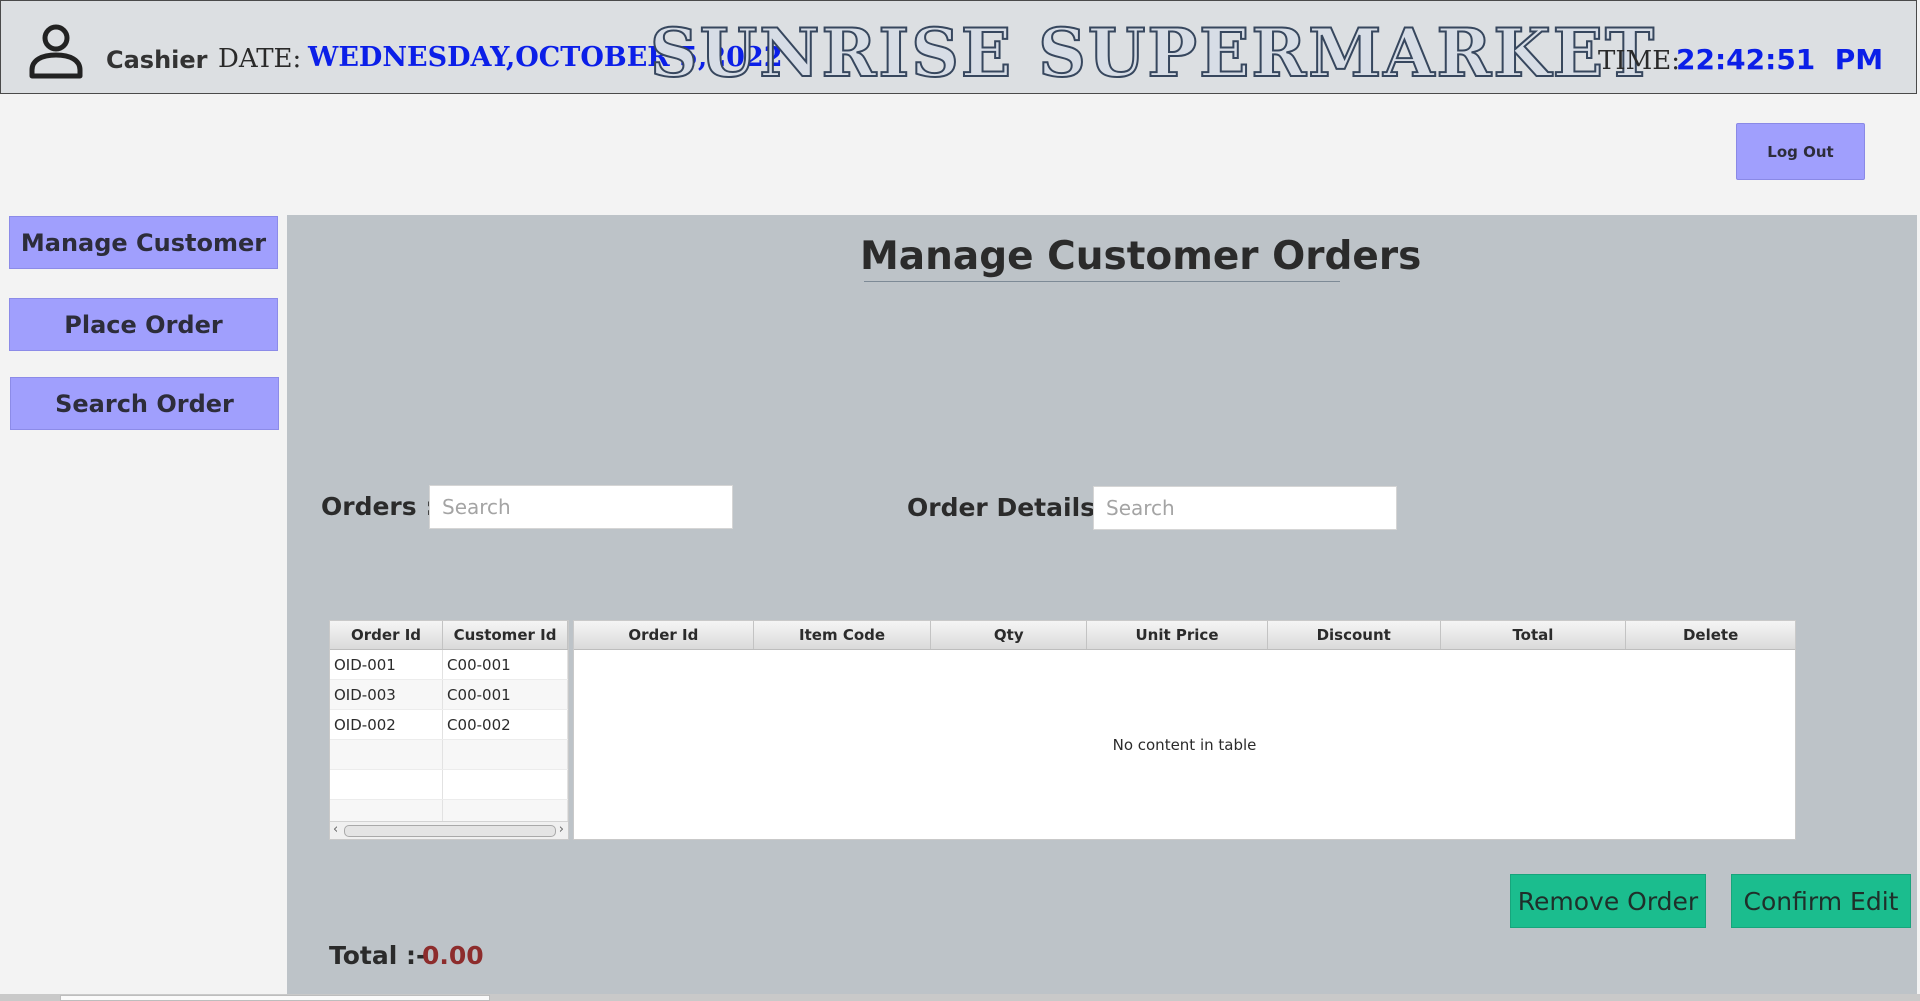 This screenshot has width=1920, height=1001. I want to click on remove-order-button: Remove Order, so click(1608, 901).